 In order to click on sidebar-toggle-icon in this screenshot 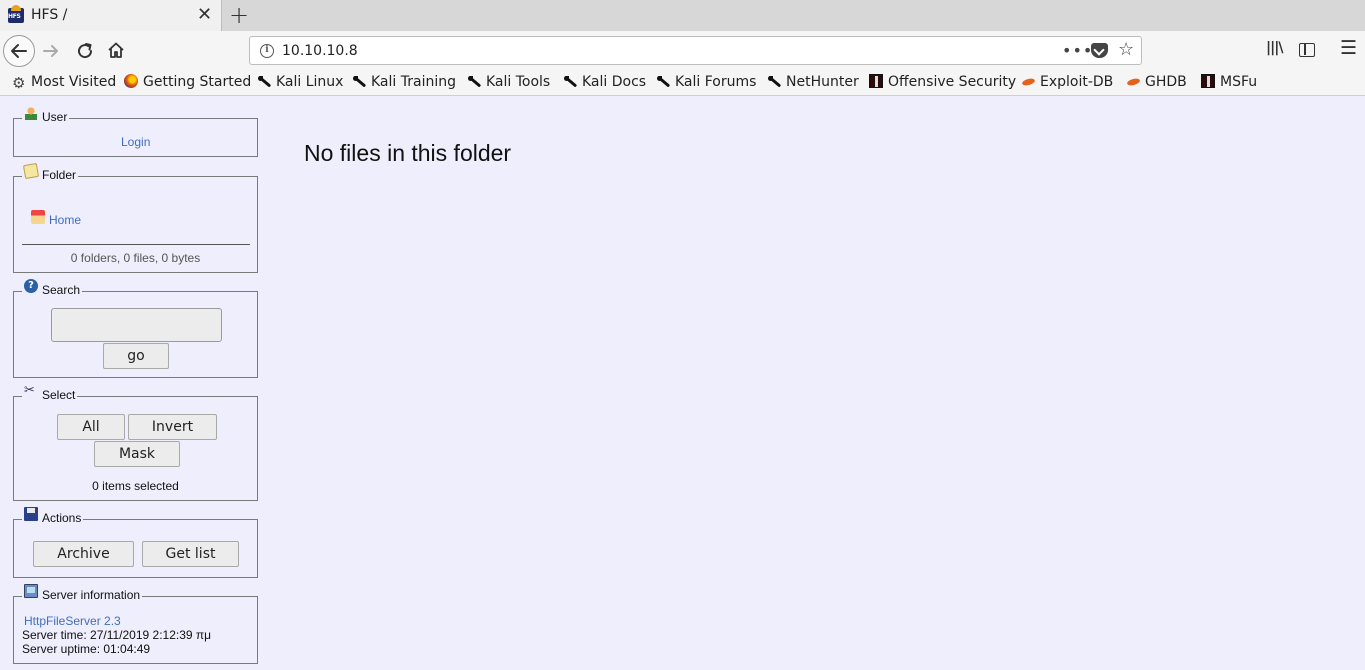, I will do `click(1307, 50)`.